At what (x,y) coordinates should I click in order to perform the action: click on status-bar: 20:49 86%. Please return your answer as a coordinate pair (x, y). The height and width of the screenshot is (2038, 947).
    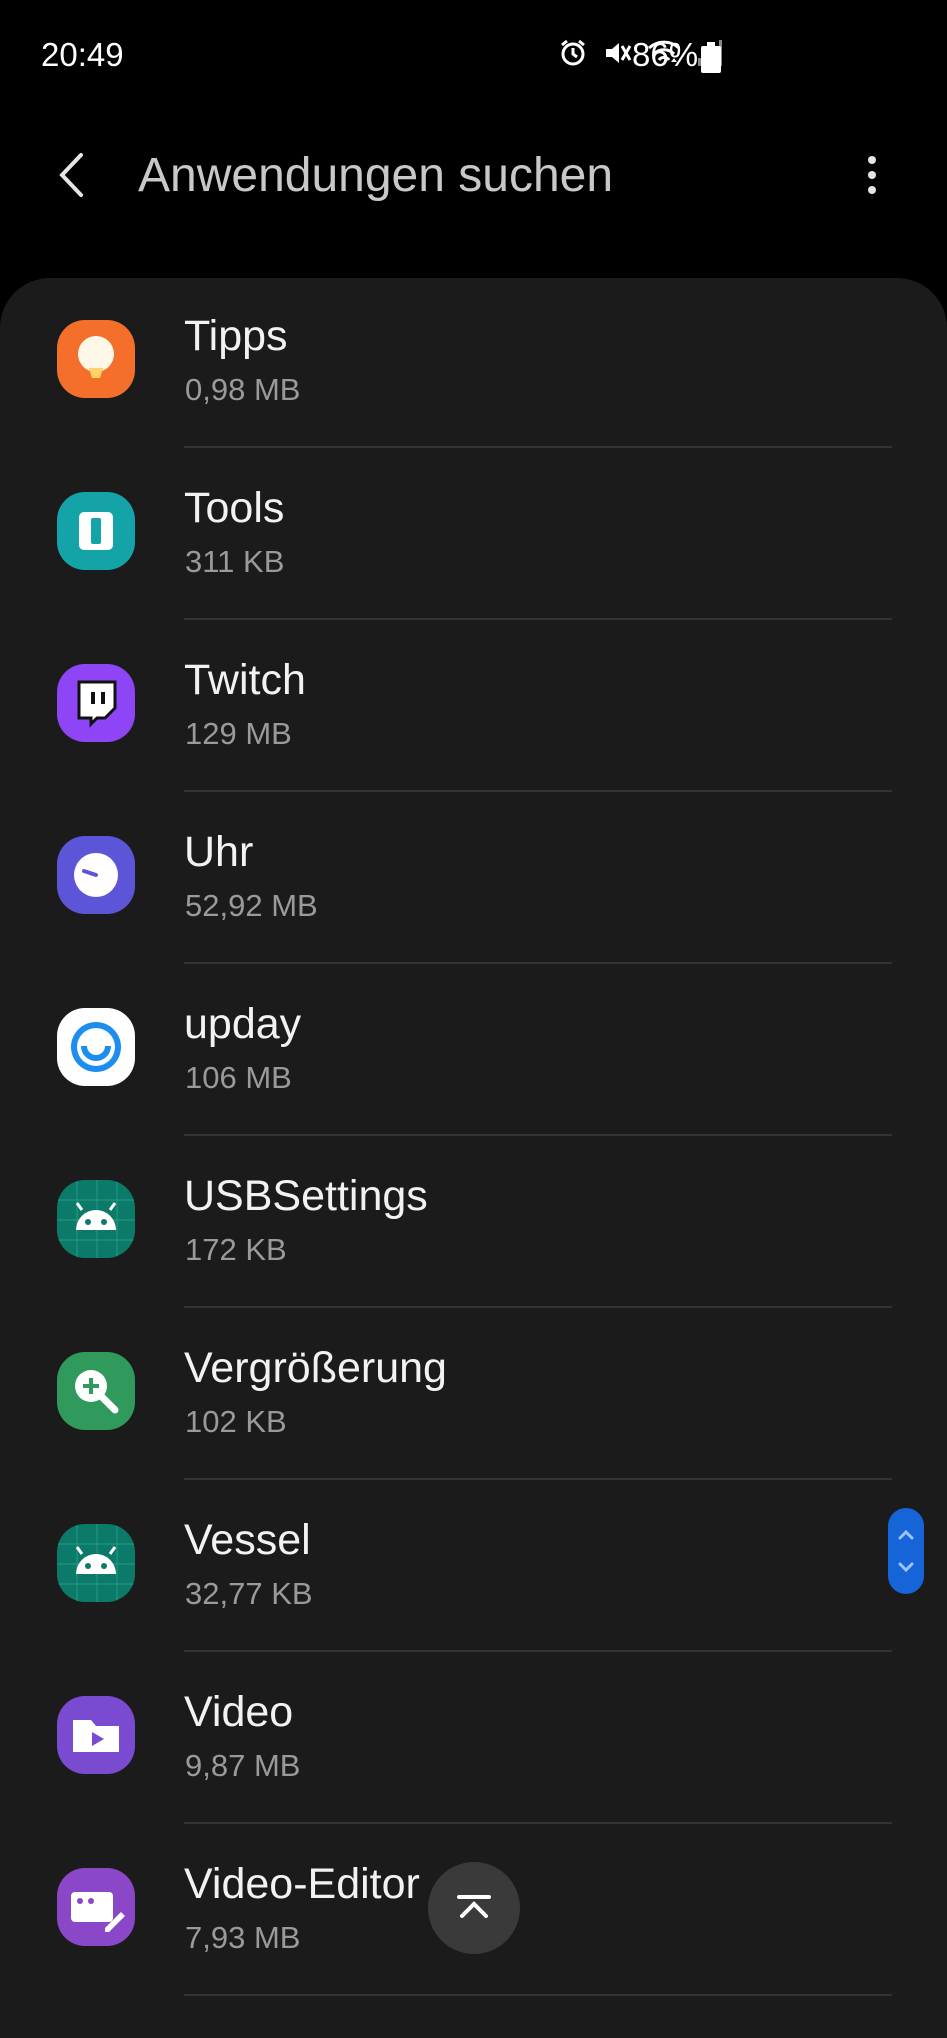
    Looking at the image, I should click on (473, 57).